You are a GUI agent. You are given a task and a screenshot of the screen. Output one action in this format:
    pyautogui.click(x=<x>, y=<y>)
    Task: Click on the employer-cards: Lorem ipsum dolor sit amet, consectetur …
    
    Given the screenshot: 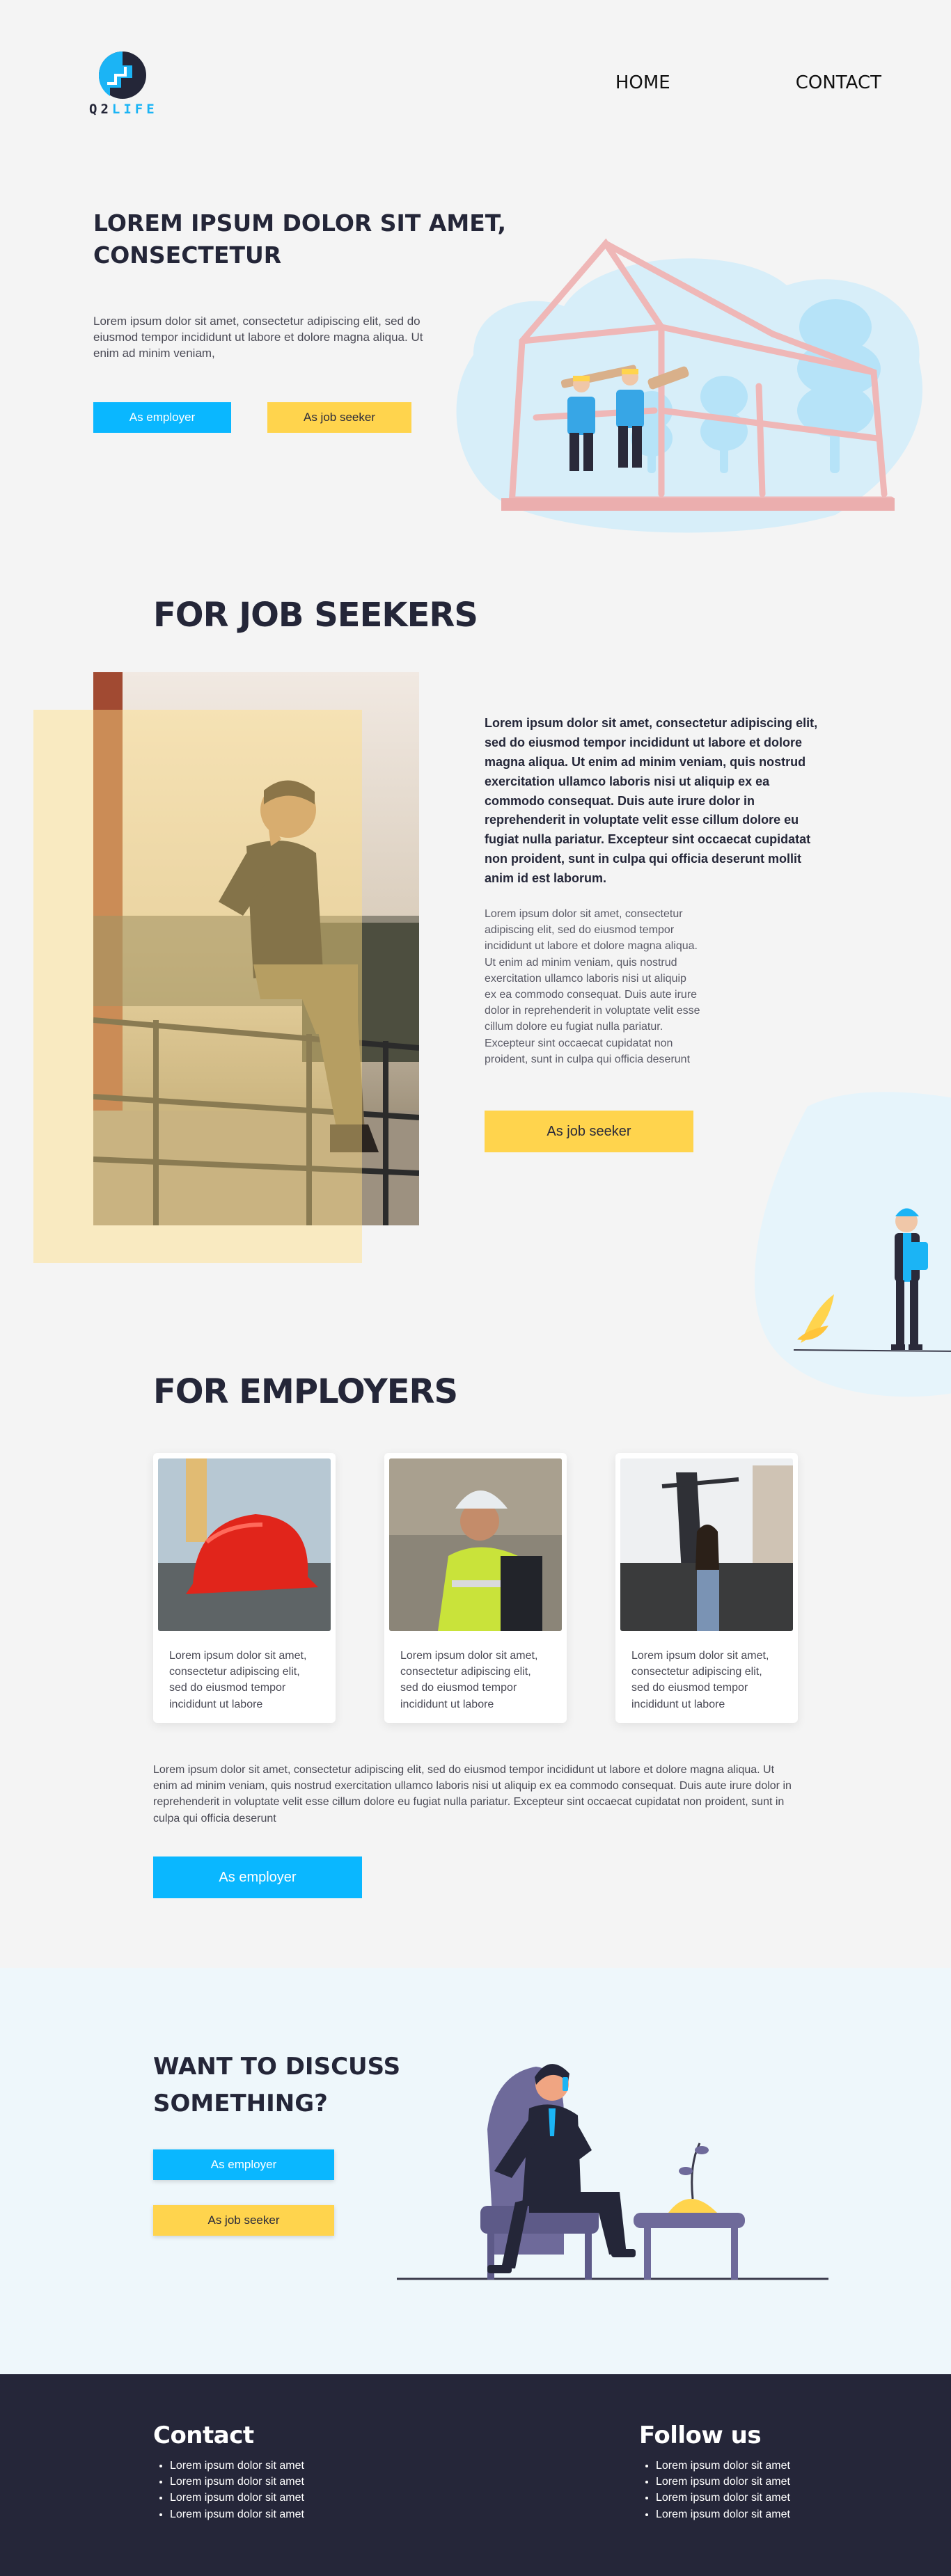 What is the action you would take?
    pyautogui.click(x=475, y=1588)
    